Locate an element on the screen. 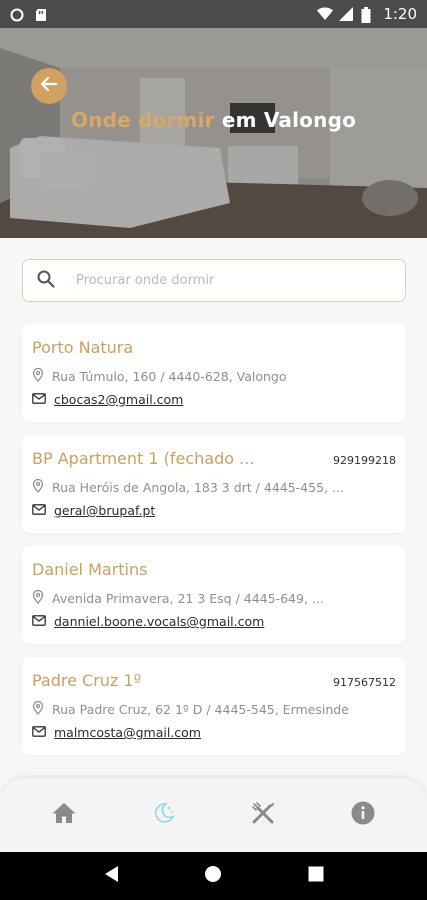 The height and width of the screenshot is (900, 427). wifi-icon is located at coordinates (325, 14).